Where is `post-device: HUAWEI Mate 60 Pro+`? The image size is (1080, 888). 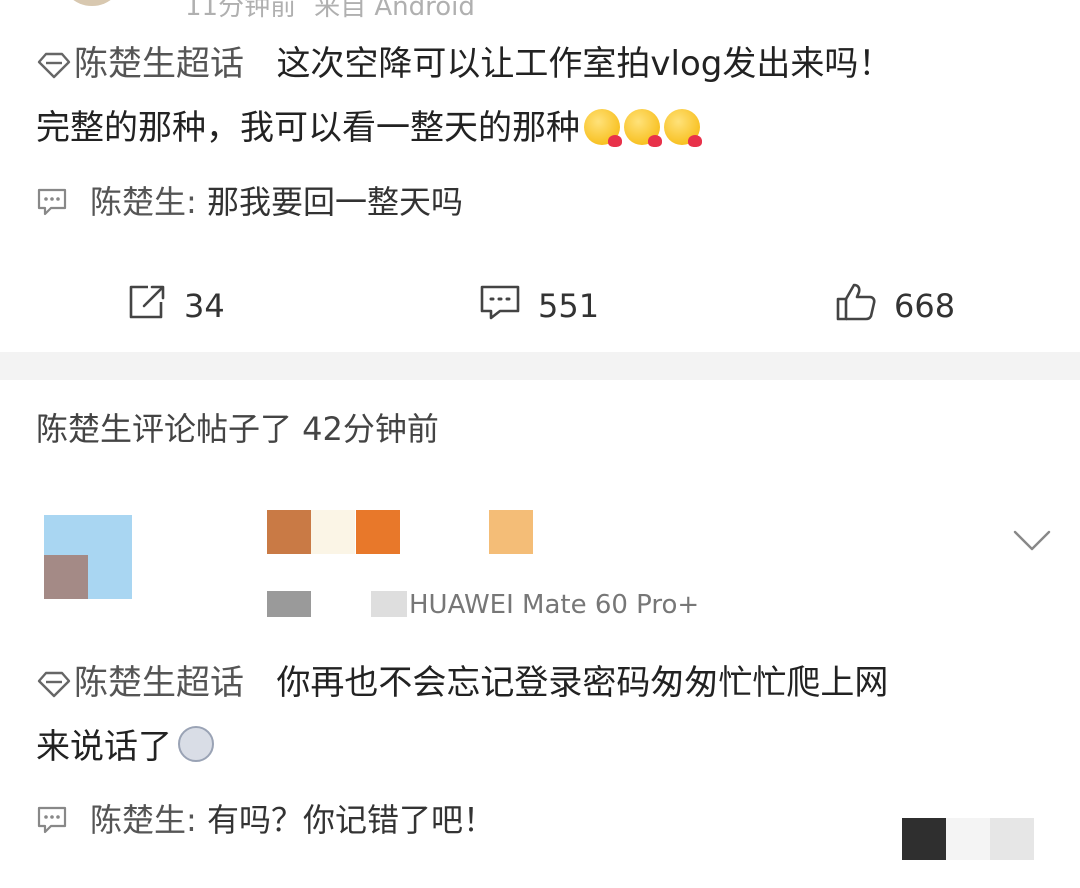
post-device: HUAWEI Mate 60 Pro+ is located at coordinates (483, 605).